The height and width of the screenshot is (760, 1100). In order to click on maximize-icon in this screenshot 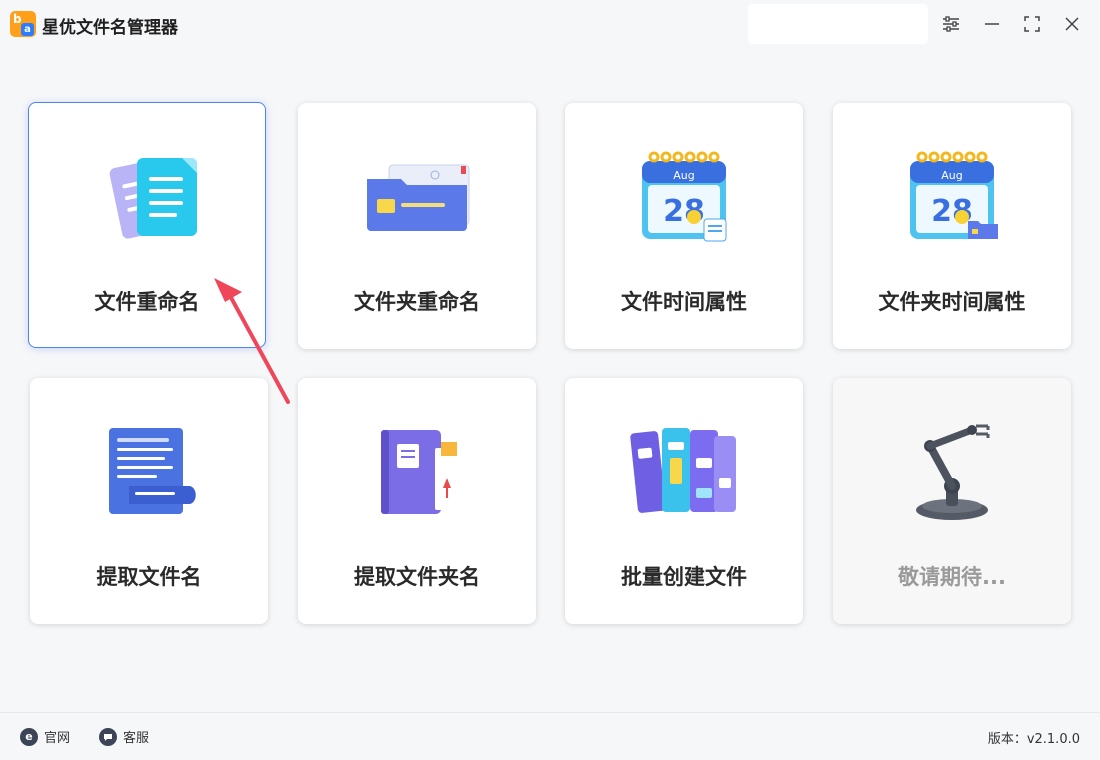, I will do `click(1032, 24)`.